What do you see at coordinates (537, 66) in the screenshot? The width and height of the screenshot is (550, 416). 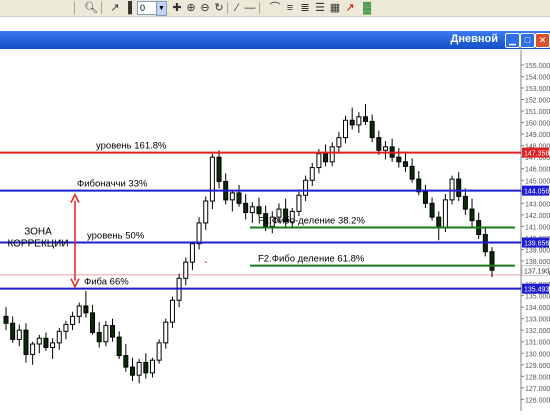 I see `y-tick-label: 155.000` at bounding box center [537, 66].